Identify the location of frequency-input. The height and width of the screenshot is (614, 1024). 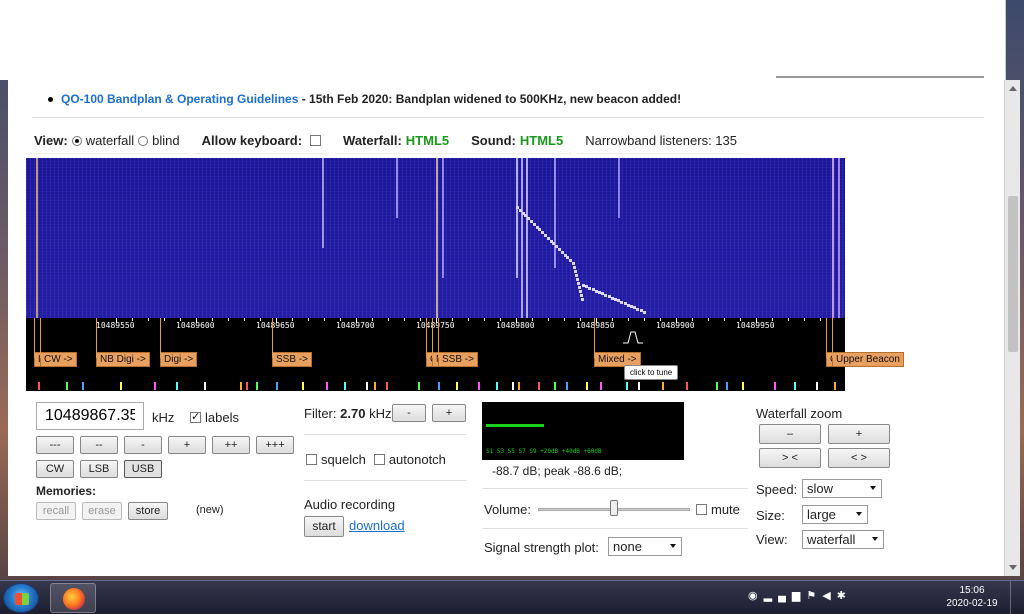
(90, 416).